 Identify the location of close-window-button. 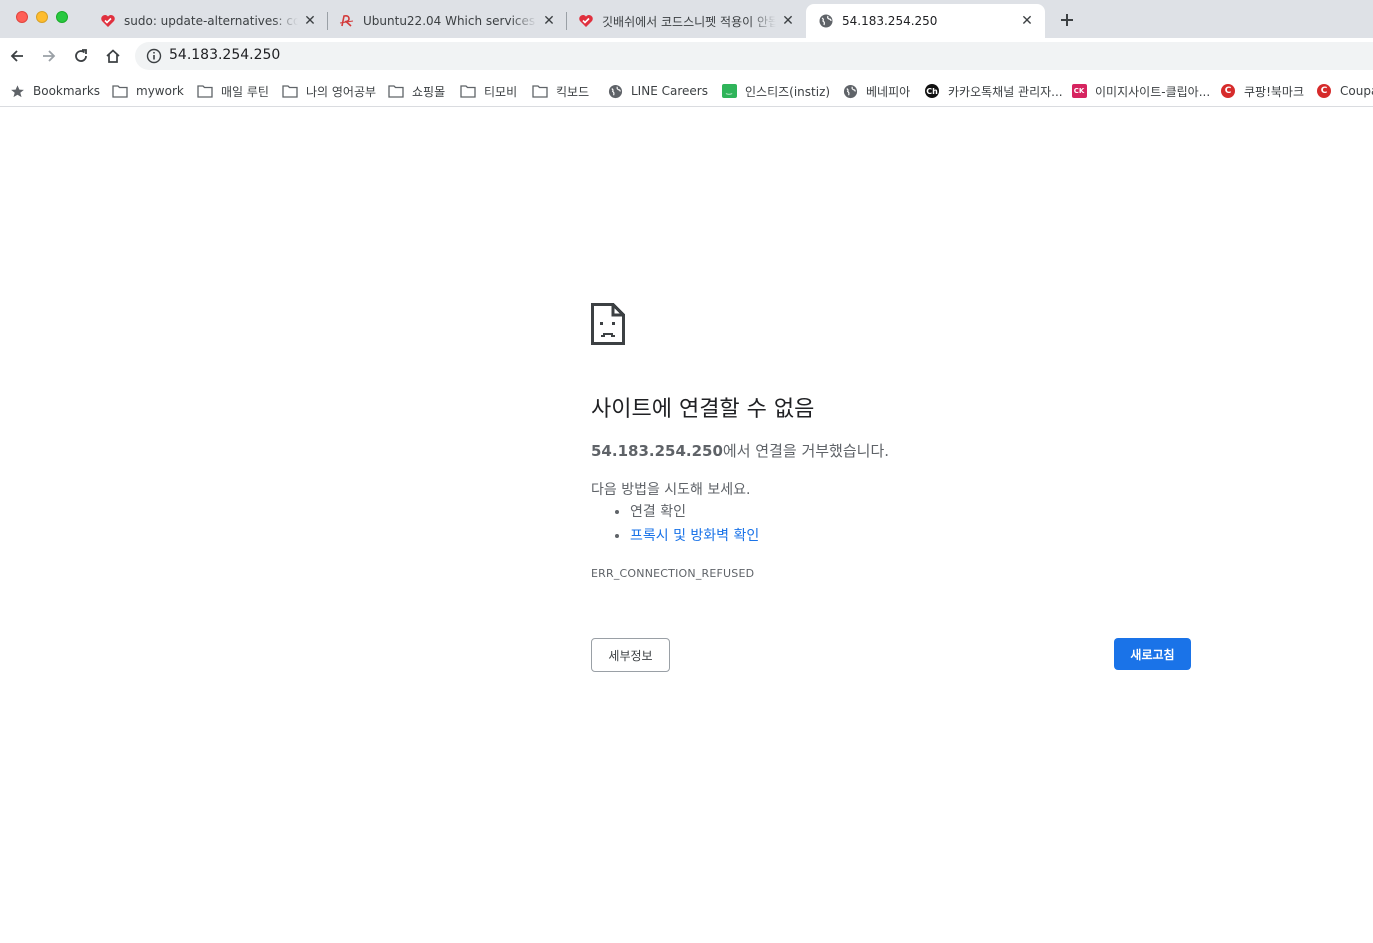
(22, 17).